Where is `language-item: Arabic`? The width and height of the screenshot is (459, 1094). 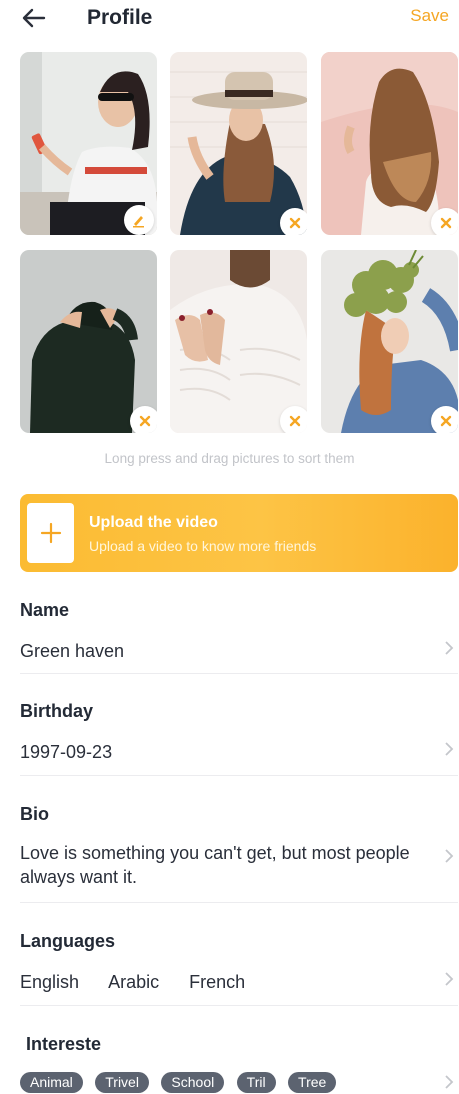 language-item: Arabic is located at coordinates (134, 982).